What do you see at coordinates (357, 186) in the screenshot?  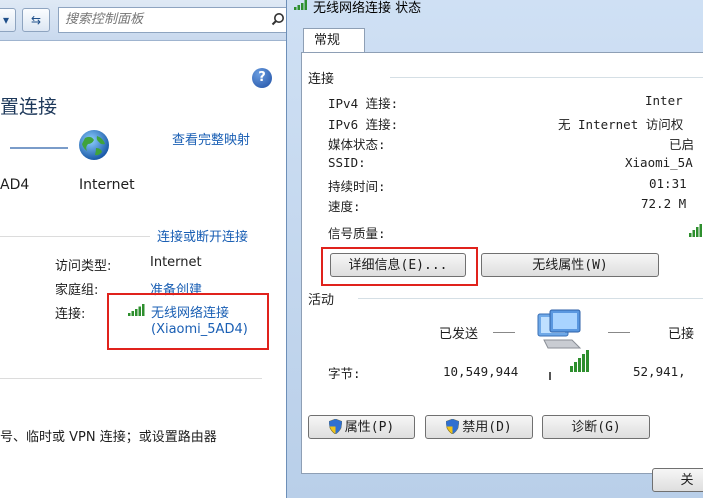 I see `duration-label: 持续时间:` at bounding box center [357, 186].